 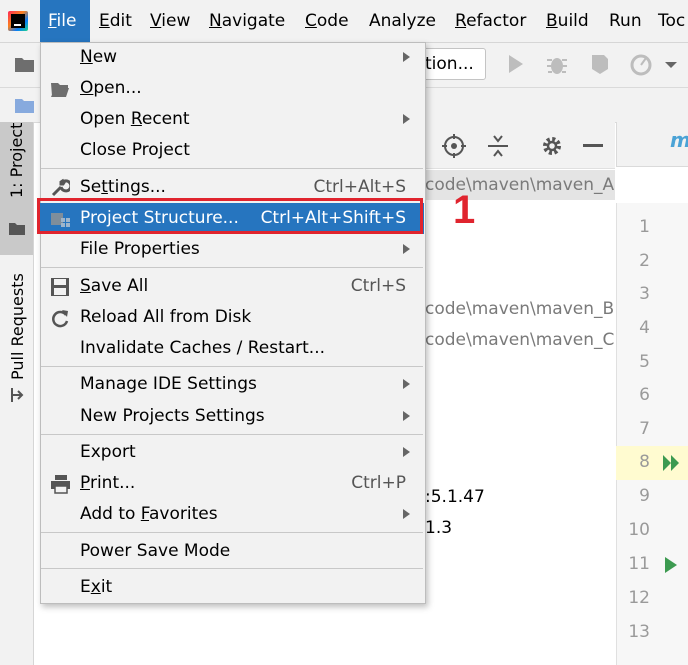 What do you see at coordinates (247, 21) in the screenshot?
I see `menu-navigate: Navigate` at bounding box center [247, 21].